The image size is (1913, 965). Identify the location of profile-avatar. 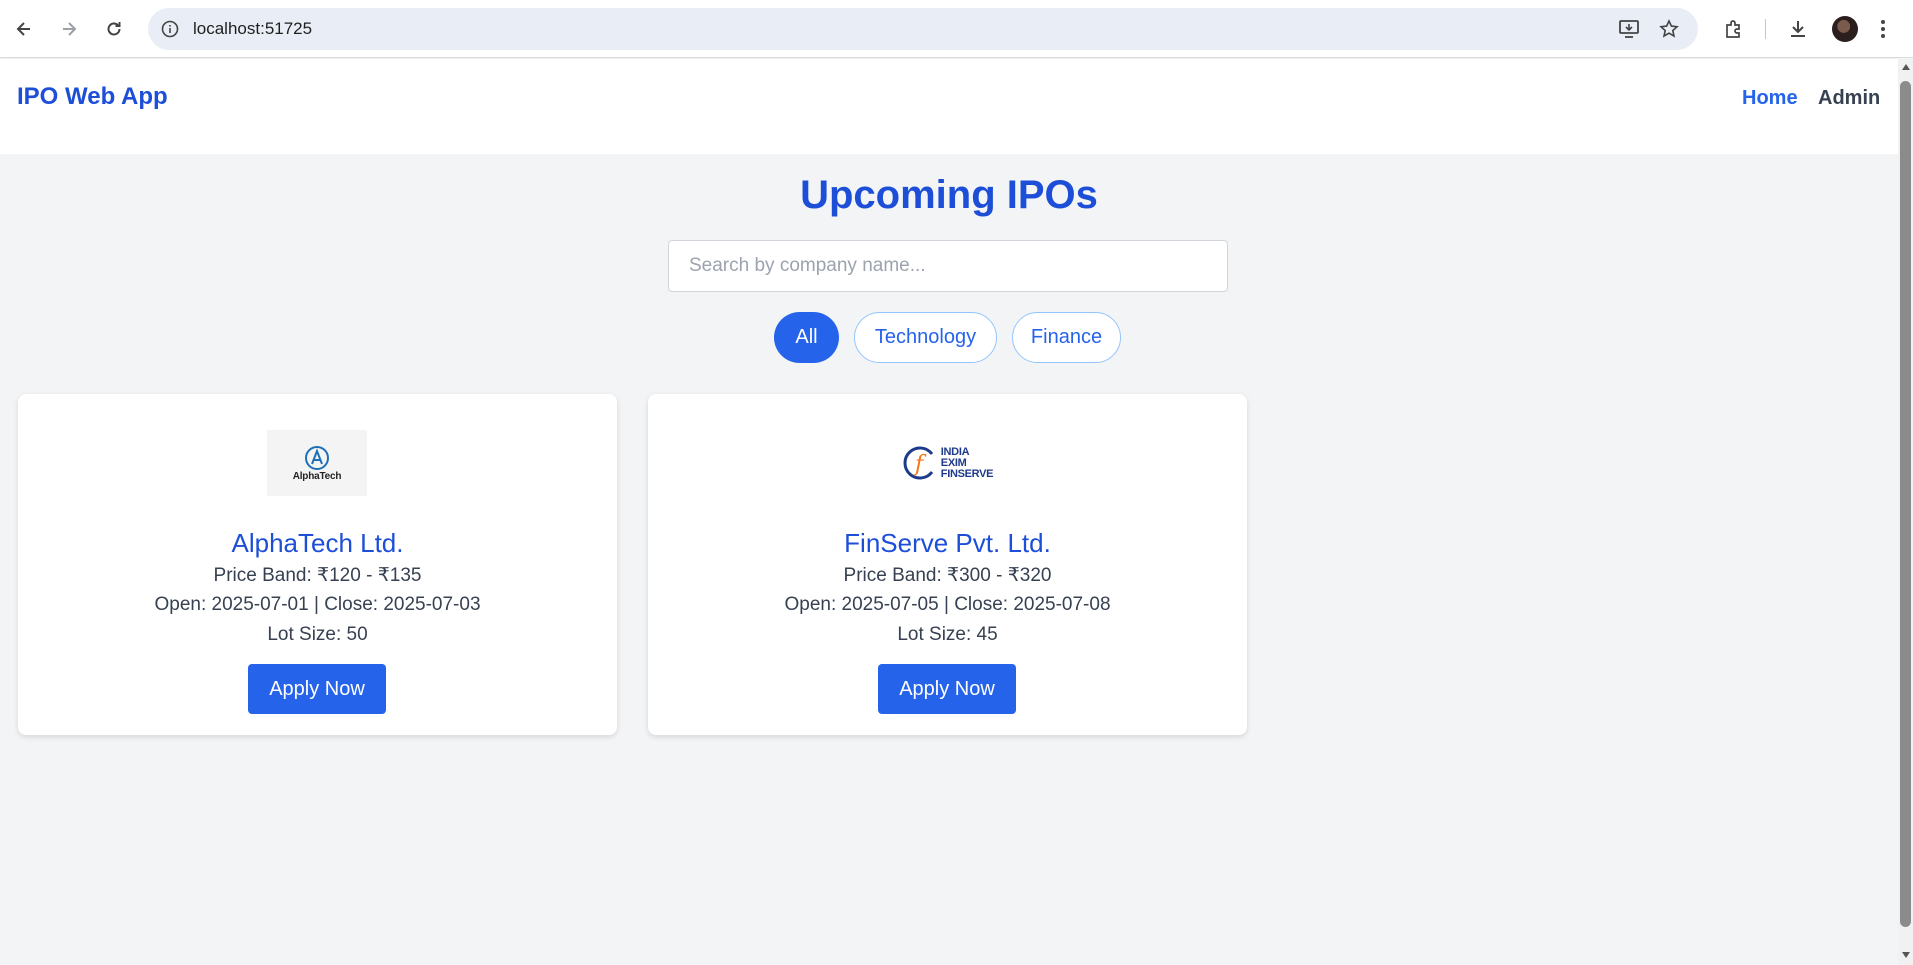
(1845, 29).